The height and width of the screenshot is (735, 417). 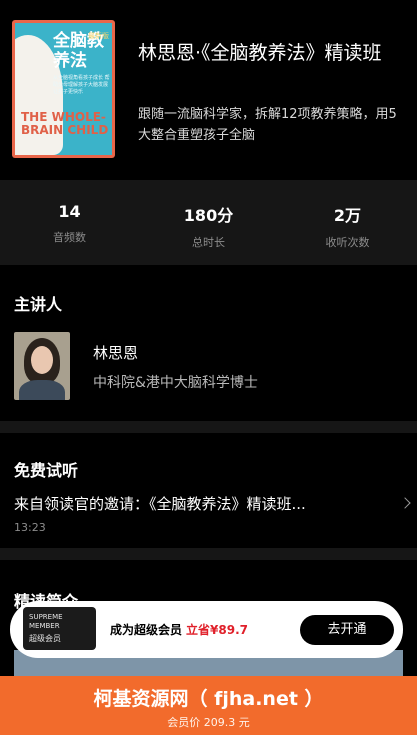 I want to click on stat-value: 14, so click(x=69, y=211).